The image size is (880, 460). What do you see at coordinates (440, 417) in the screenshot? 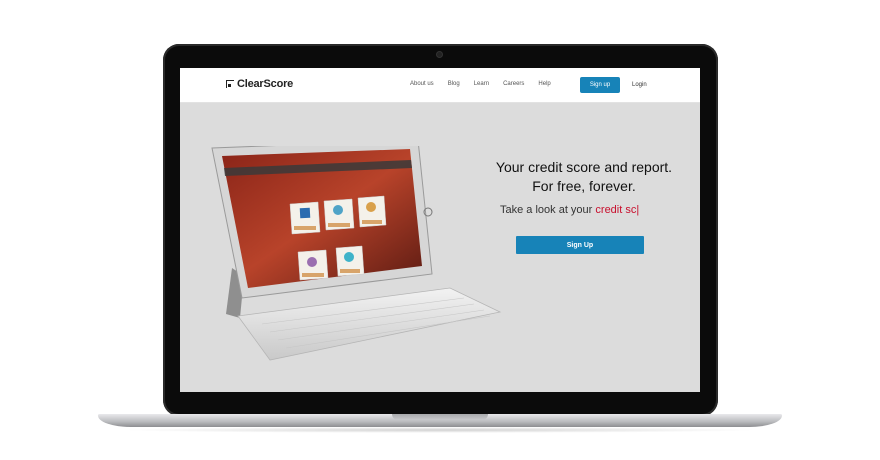
I see `laptop-base-notch` at bounding box center [440, 417].